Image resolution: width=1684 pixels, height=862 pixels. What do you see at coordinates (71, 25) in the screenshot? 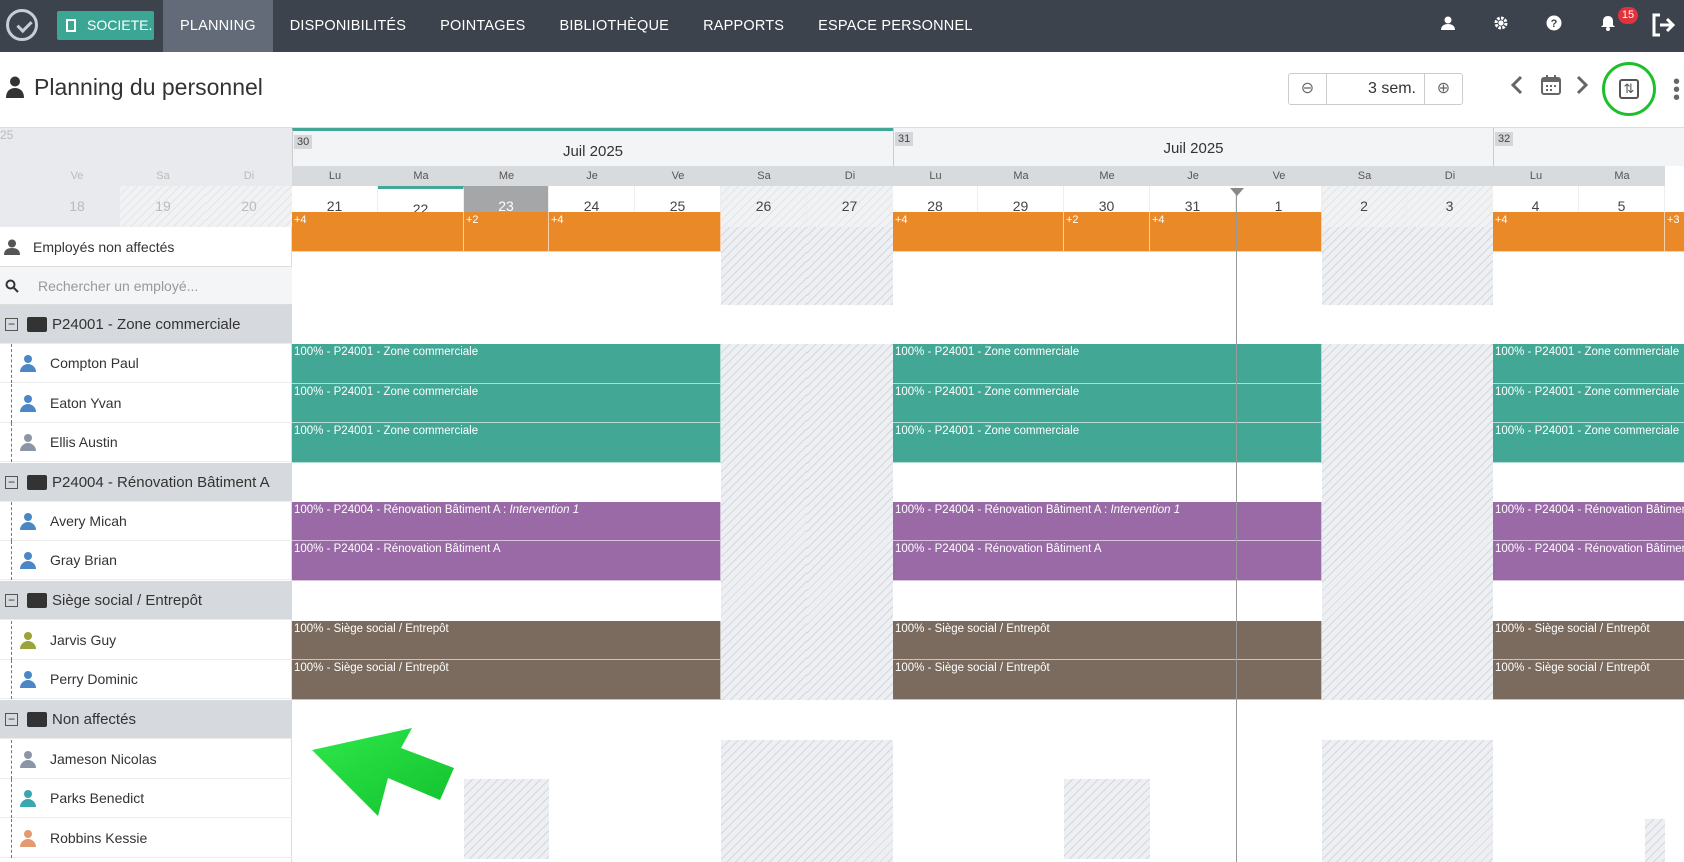
I see `building-icon` at bounding box center [71, 25].